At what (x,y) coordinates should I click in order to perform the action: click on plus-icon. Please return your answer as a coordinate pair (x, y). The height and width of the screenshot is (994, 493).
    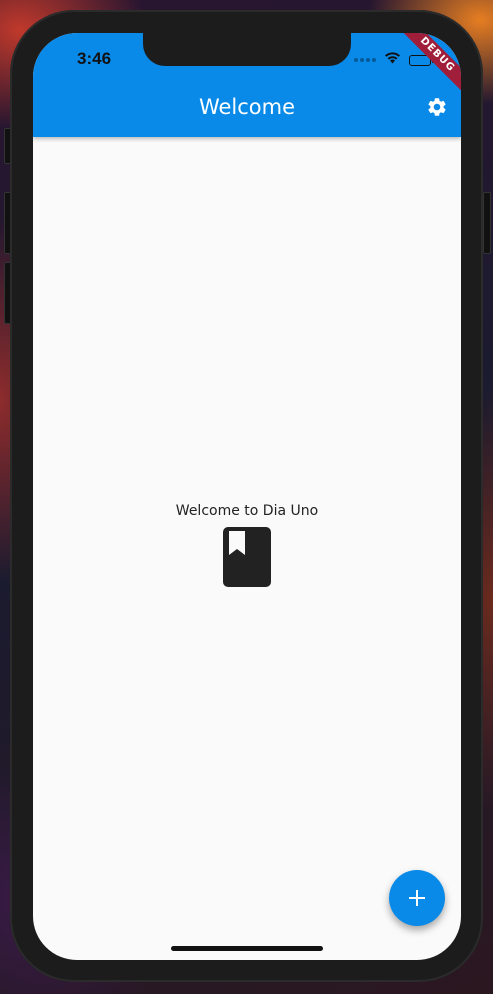
    Looking at the image, I should click on (417, 898).